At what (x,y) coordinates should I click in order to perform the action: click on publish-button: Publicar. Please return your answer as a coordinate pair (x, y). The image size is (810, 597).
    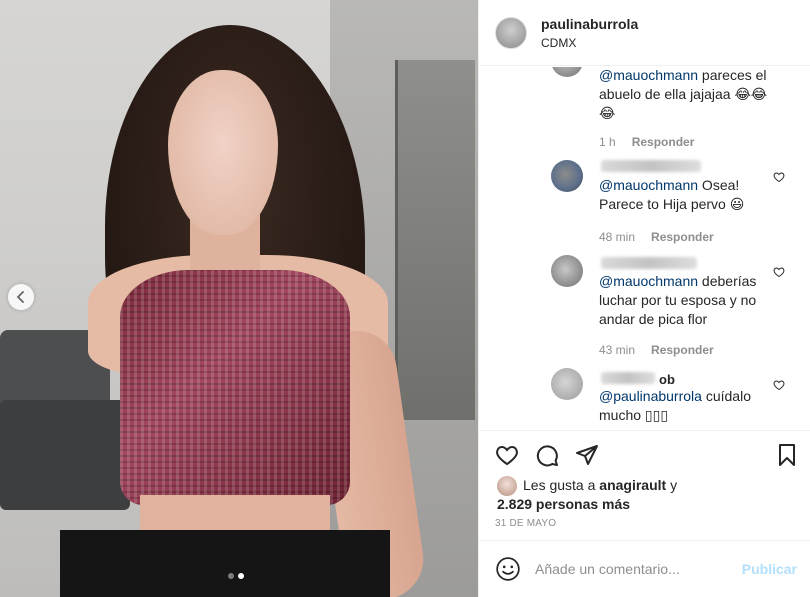
    Looking at the image, I should click on (769, 569).